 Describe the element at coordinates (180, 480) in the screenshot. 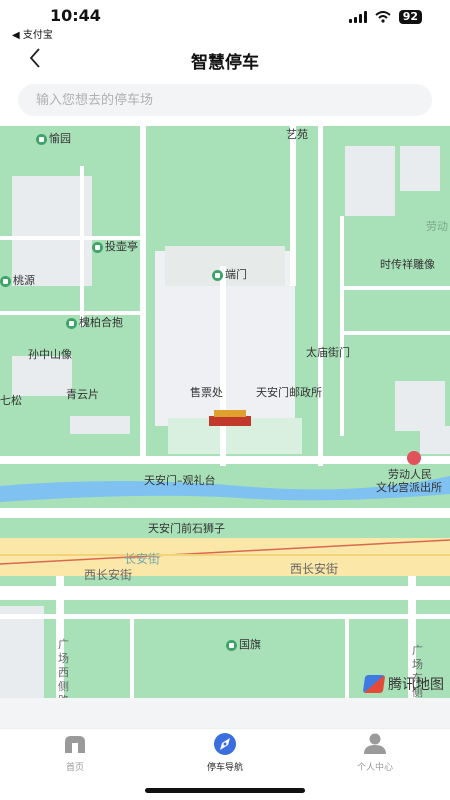

I see `map-label: 天安门–观礼台` at that location.